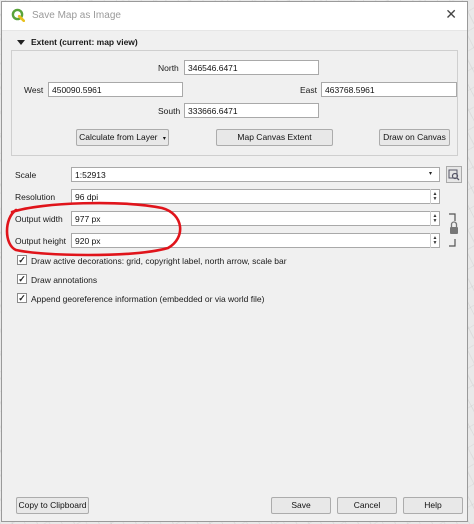 The height and width of the screenshot is (524, 474). I want to click on east-label: East, so click(309, 90).